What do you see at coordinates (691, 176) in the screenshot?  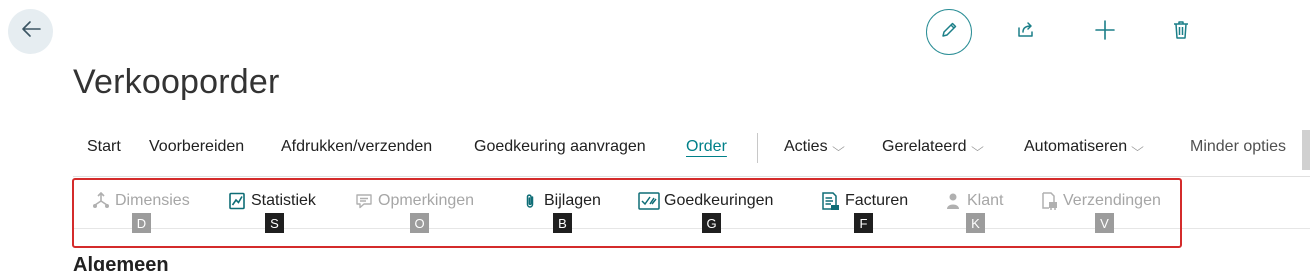 I see `divider` at bounding box center [691, 176].